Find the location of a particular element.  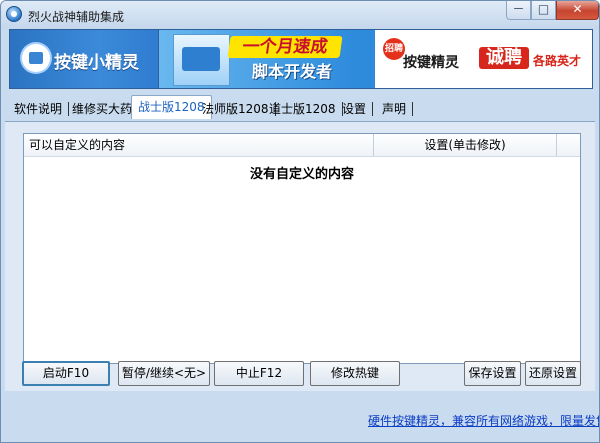

tab-statement: 声明 is located at coordinates (395, 109).